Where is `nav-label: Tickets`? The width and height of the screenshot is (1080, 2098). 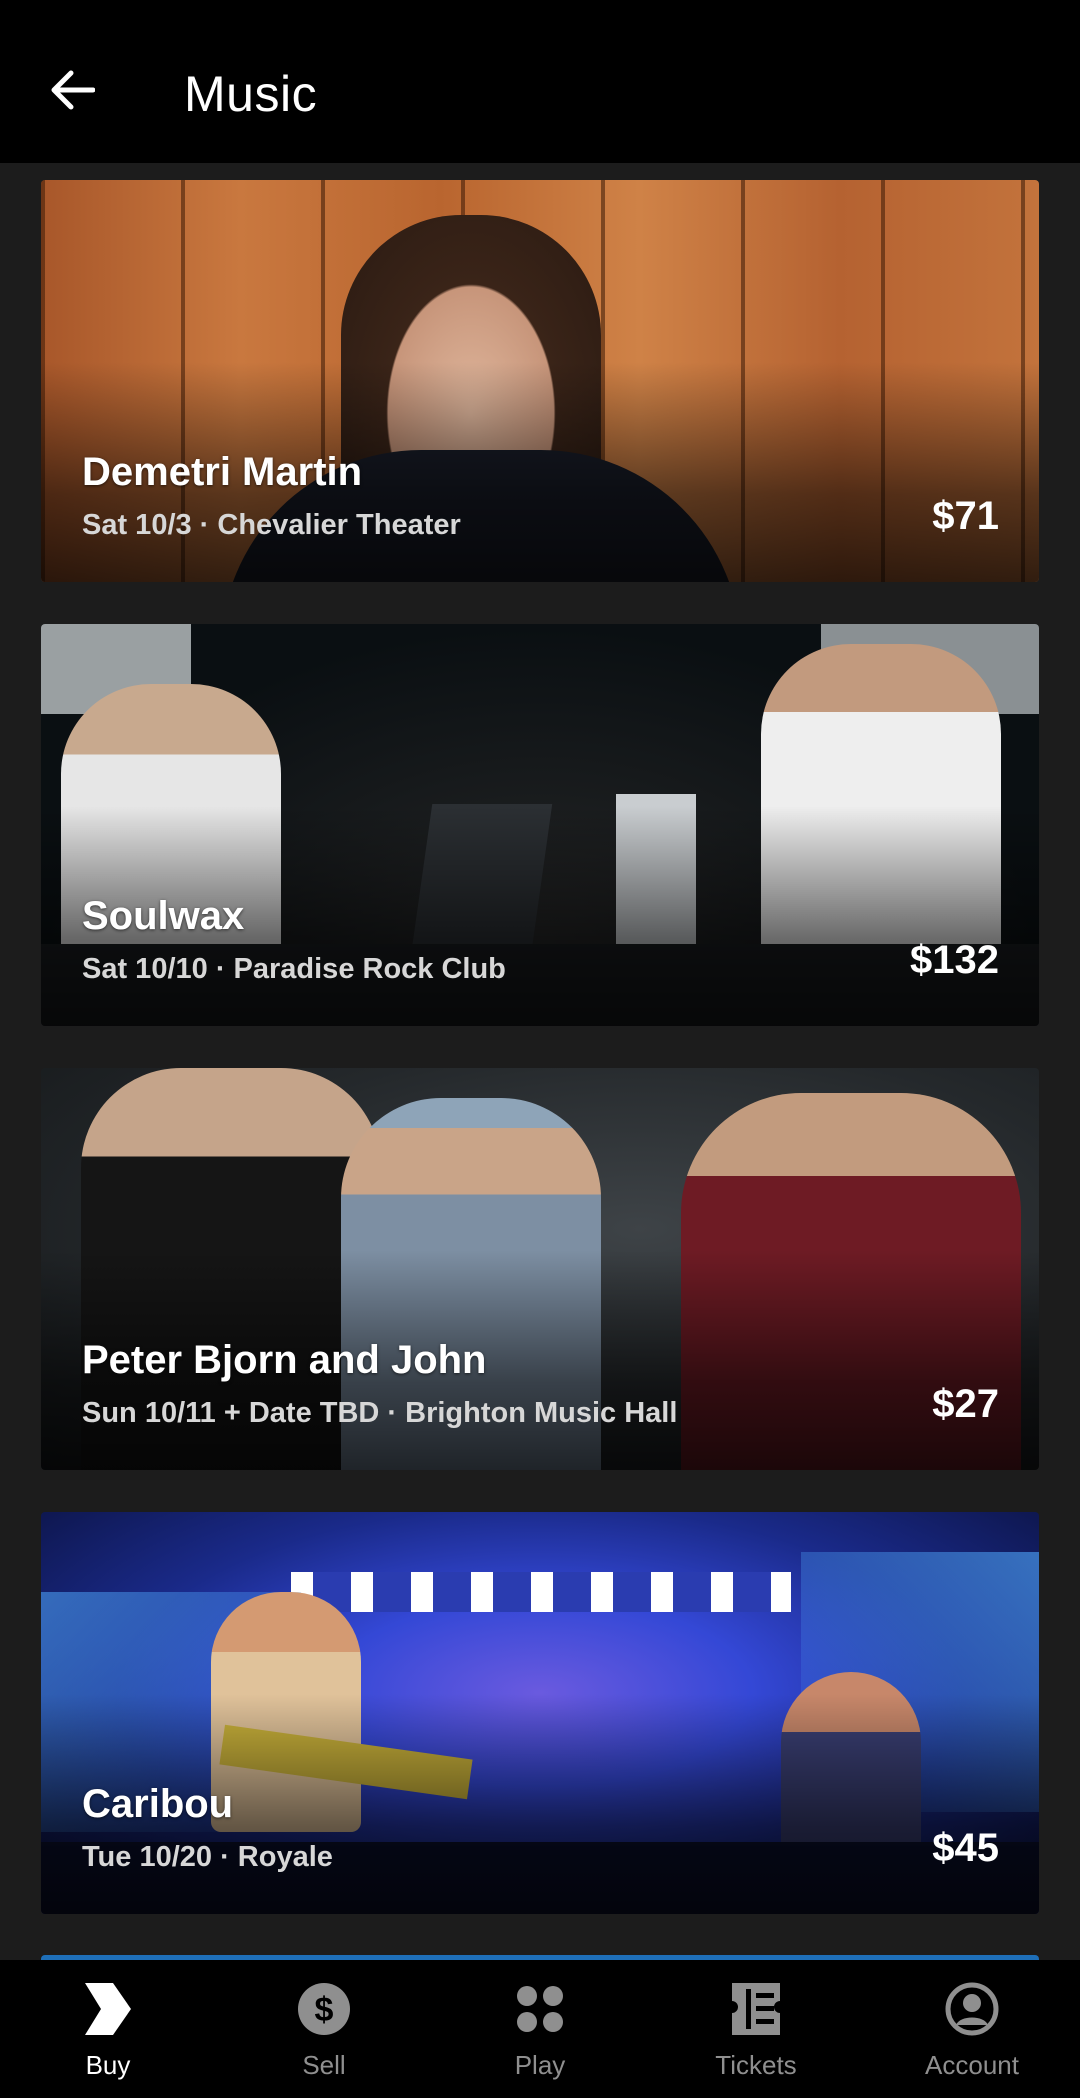 nav-label: Tickets is located at coordinates (756, 2065).